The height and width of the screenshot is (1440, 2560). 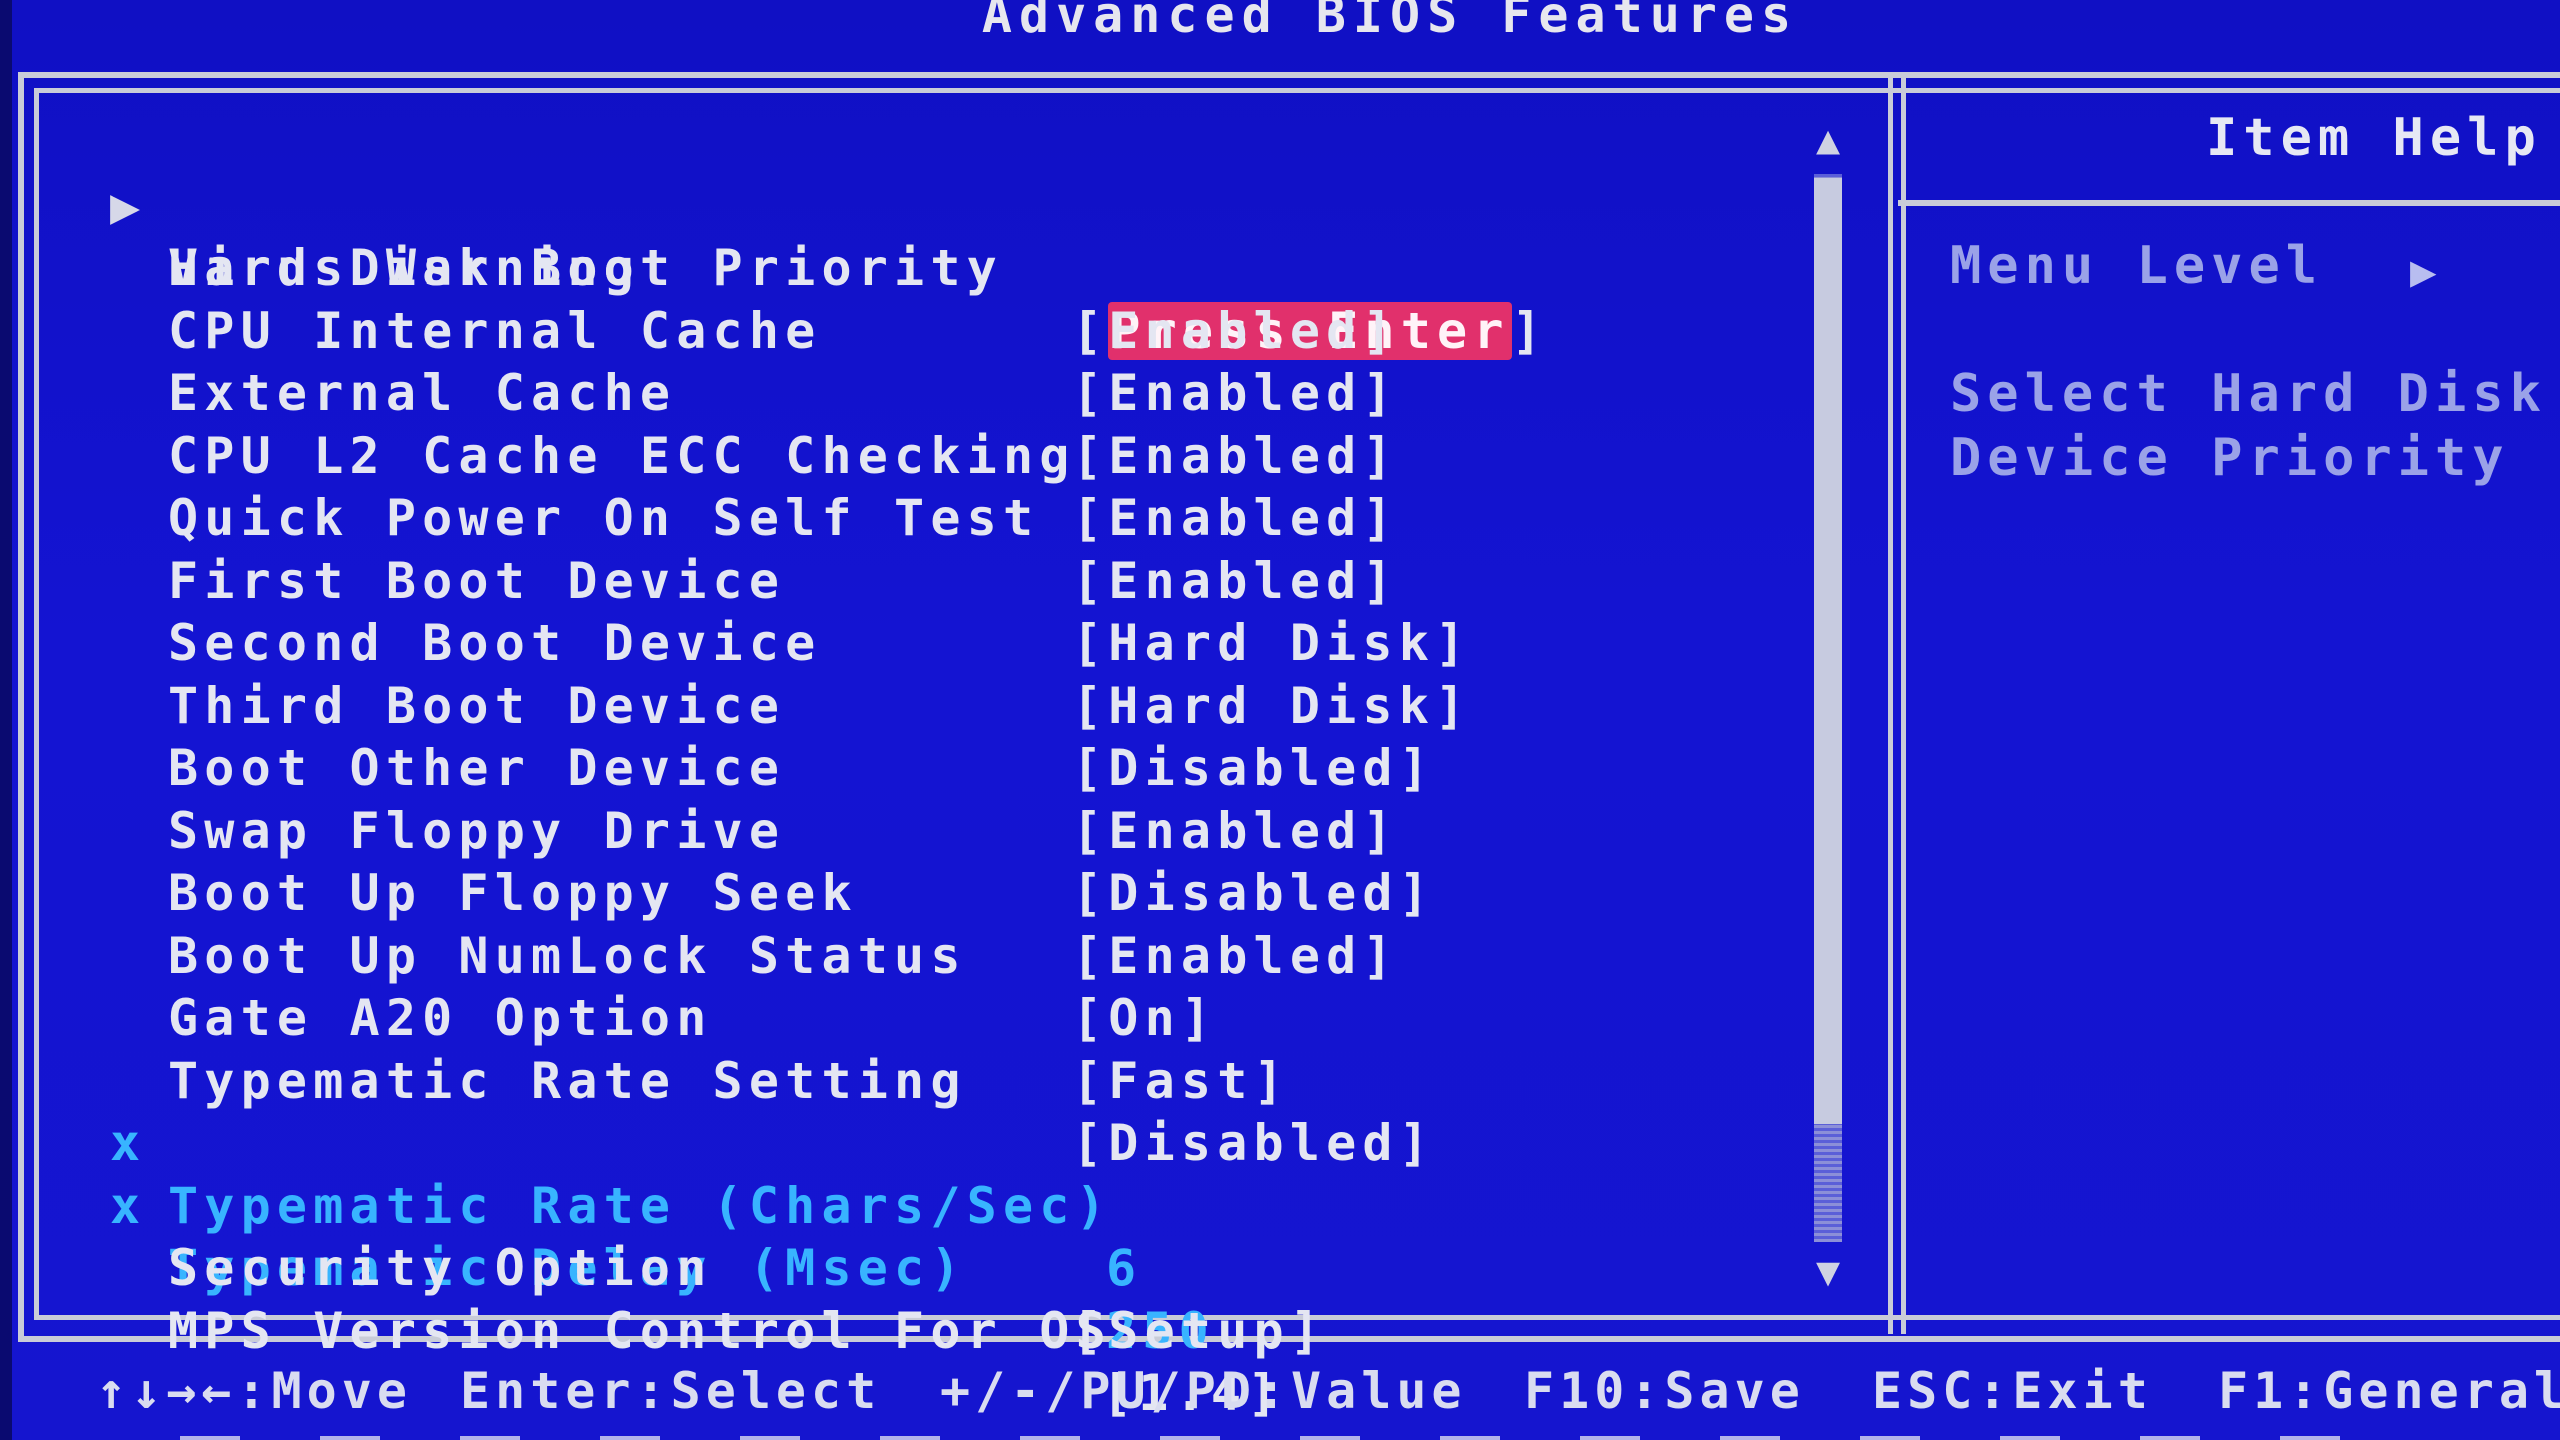 What do you see at coordinates (950, 892) in the screenshot?
I see `setting-row-boot-up-floppy-seek: Boot Up Floppy Seek [Enabled]` at bounding box center [950, 892].